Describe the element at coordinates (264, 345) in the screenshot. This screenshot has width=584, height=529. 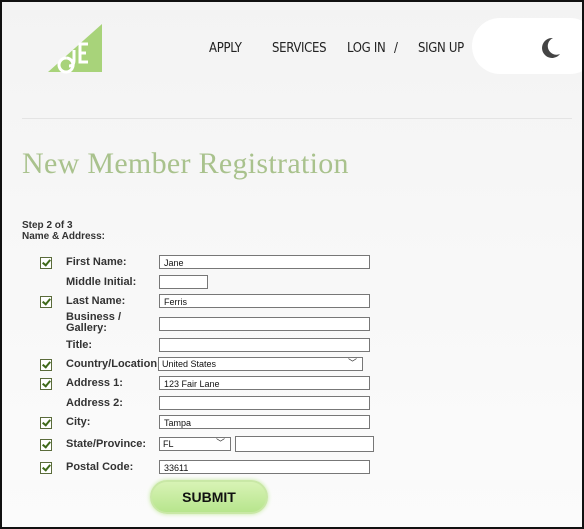
I see `title-field` at that location.